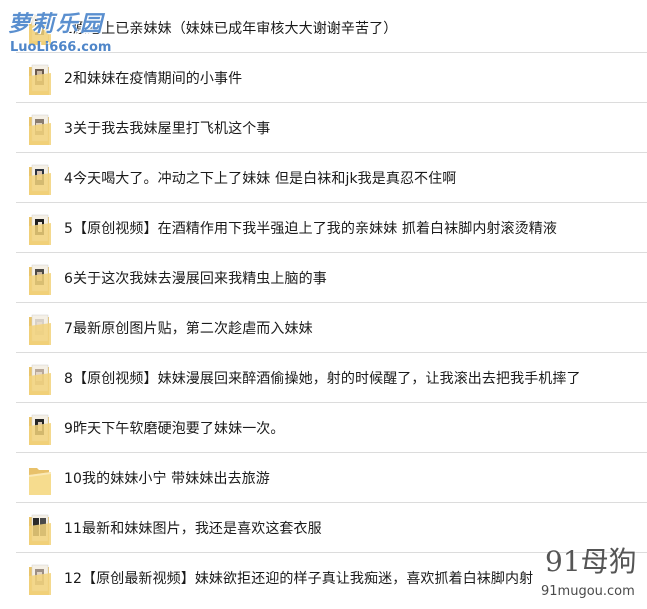 The width and height of the screenshot is (647, 609). Describe the element at coordinates (56, 24) in the screenshot. I see `watermark-logo-text: 萝莉乐园` at that location.